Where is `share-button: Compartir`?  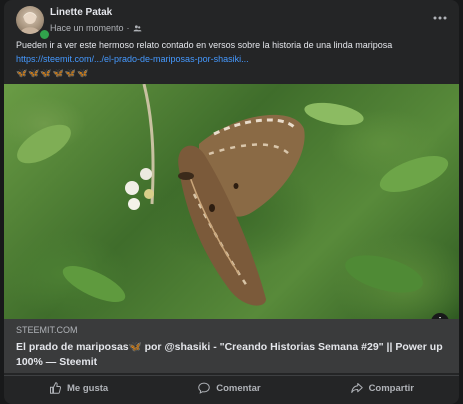 share-button: Compartir is located at coordinates (382, 388).